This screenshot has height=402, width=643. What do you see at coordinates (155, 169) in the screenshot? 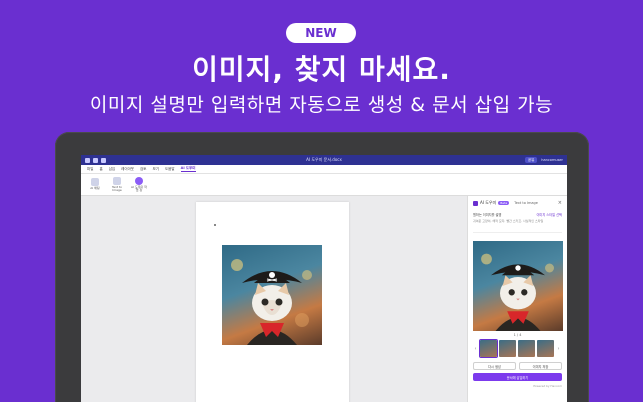
I see `menu-view: 보기` at bounding box center [155, 169].